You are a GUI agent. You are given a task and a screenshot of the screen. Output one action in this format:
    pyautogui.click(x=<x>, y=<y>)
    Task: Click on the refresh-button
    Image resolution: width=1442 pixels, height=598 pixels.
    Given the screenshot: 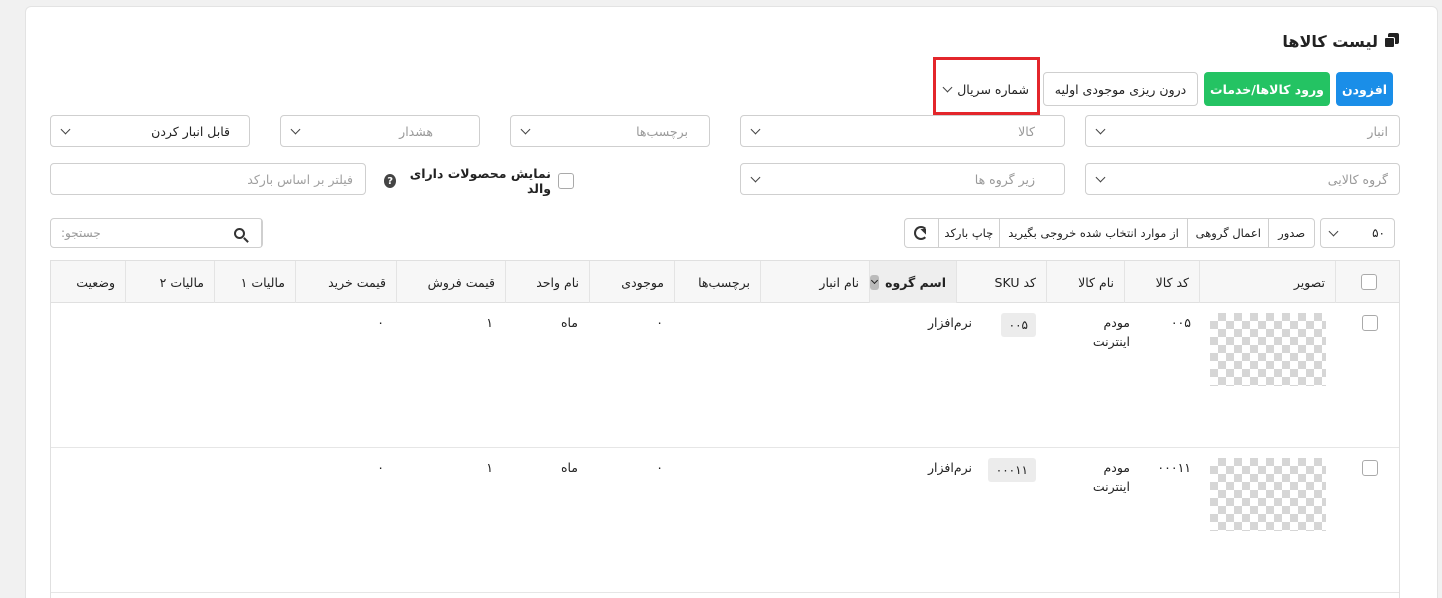 What is the action you would take?
    pyautogui.click(x=921, y=233)
    